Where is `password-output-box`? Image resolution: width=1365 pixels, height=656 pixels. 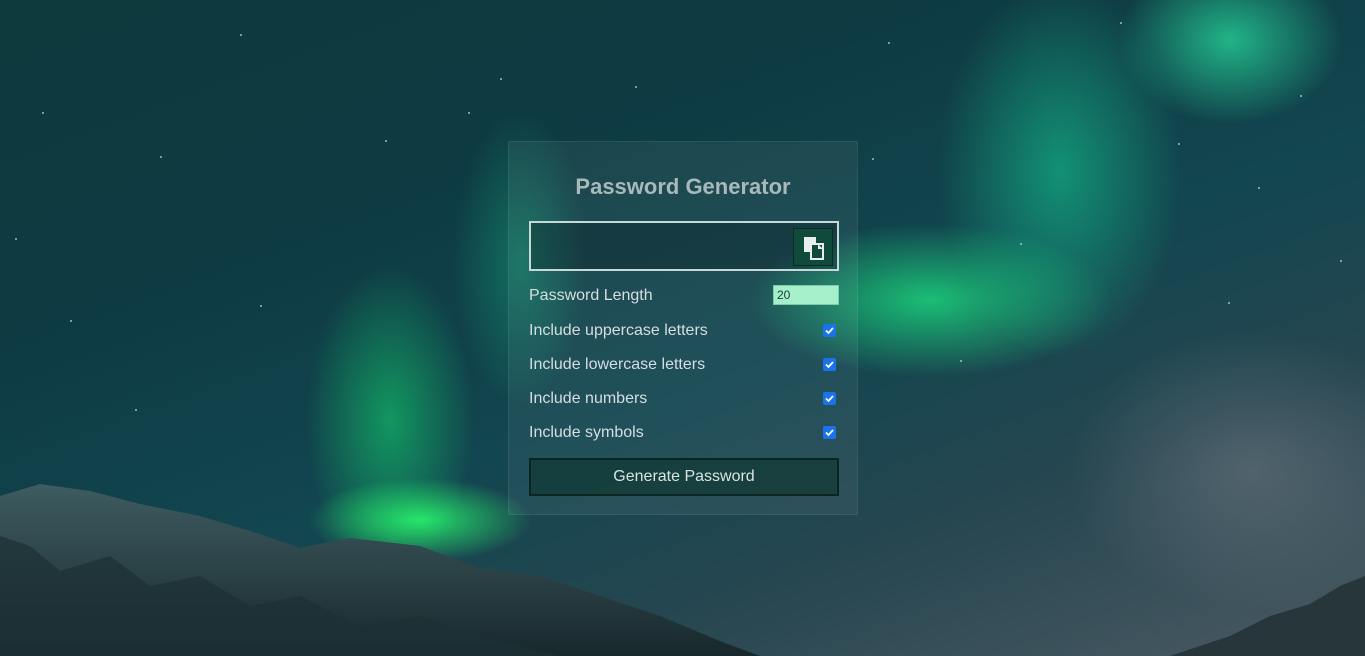 password-output-box is located at coordinates (684, 246).